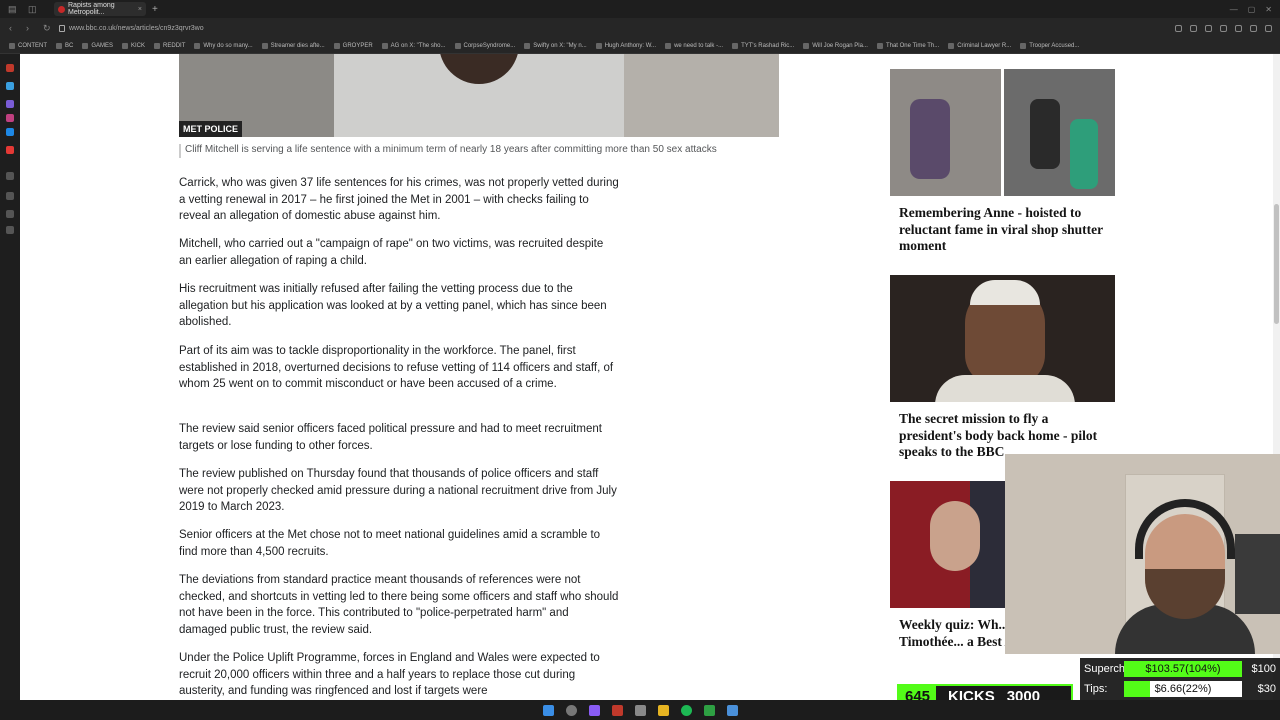  What do you see at coordinates (1096, 689) in the screenshot?
I see `goal-label: Tips:` at bounding box center [1096, 689].